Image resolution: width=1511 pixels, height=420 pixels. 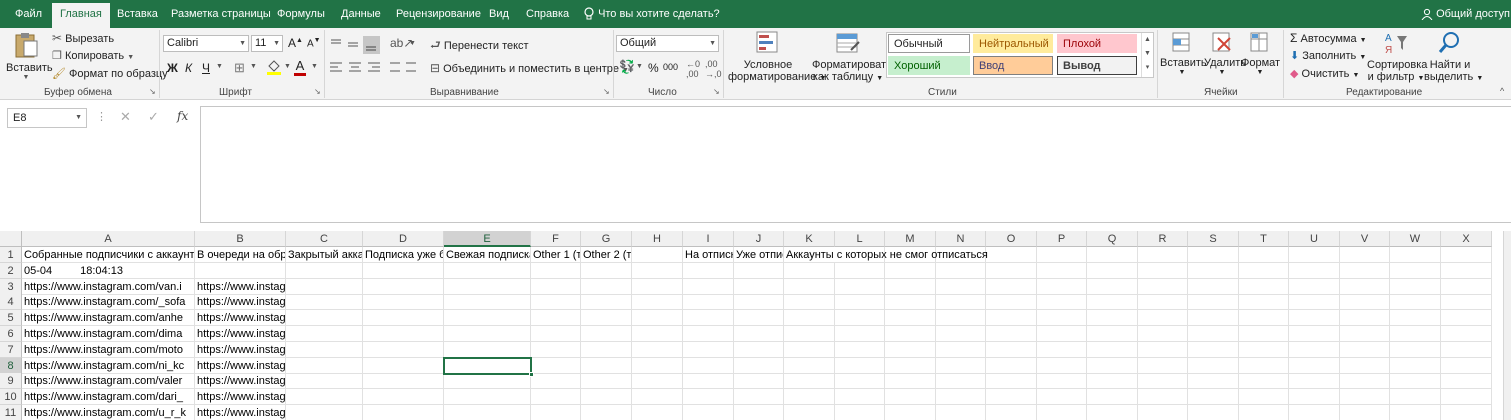 I want to click on cell-n7, so click(x=961, y=349).